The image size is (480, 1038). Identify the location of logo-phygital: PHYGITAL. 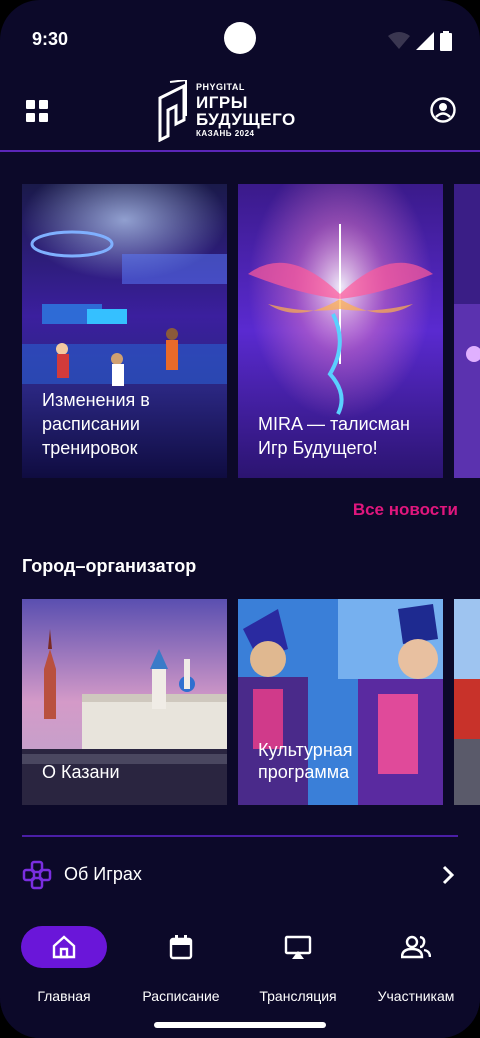
(220, 87).